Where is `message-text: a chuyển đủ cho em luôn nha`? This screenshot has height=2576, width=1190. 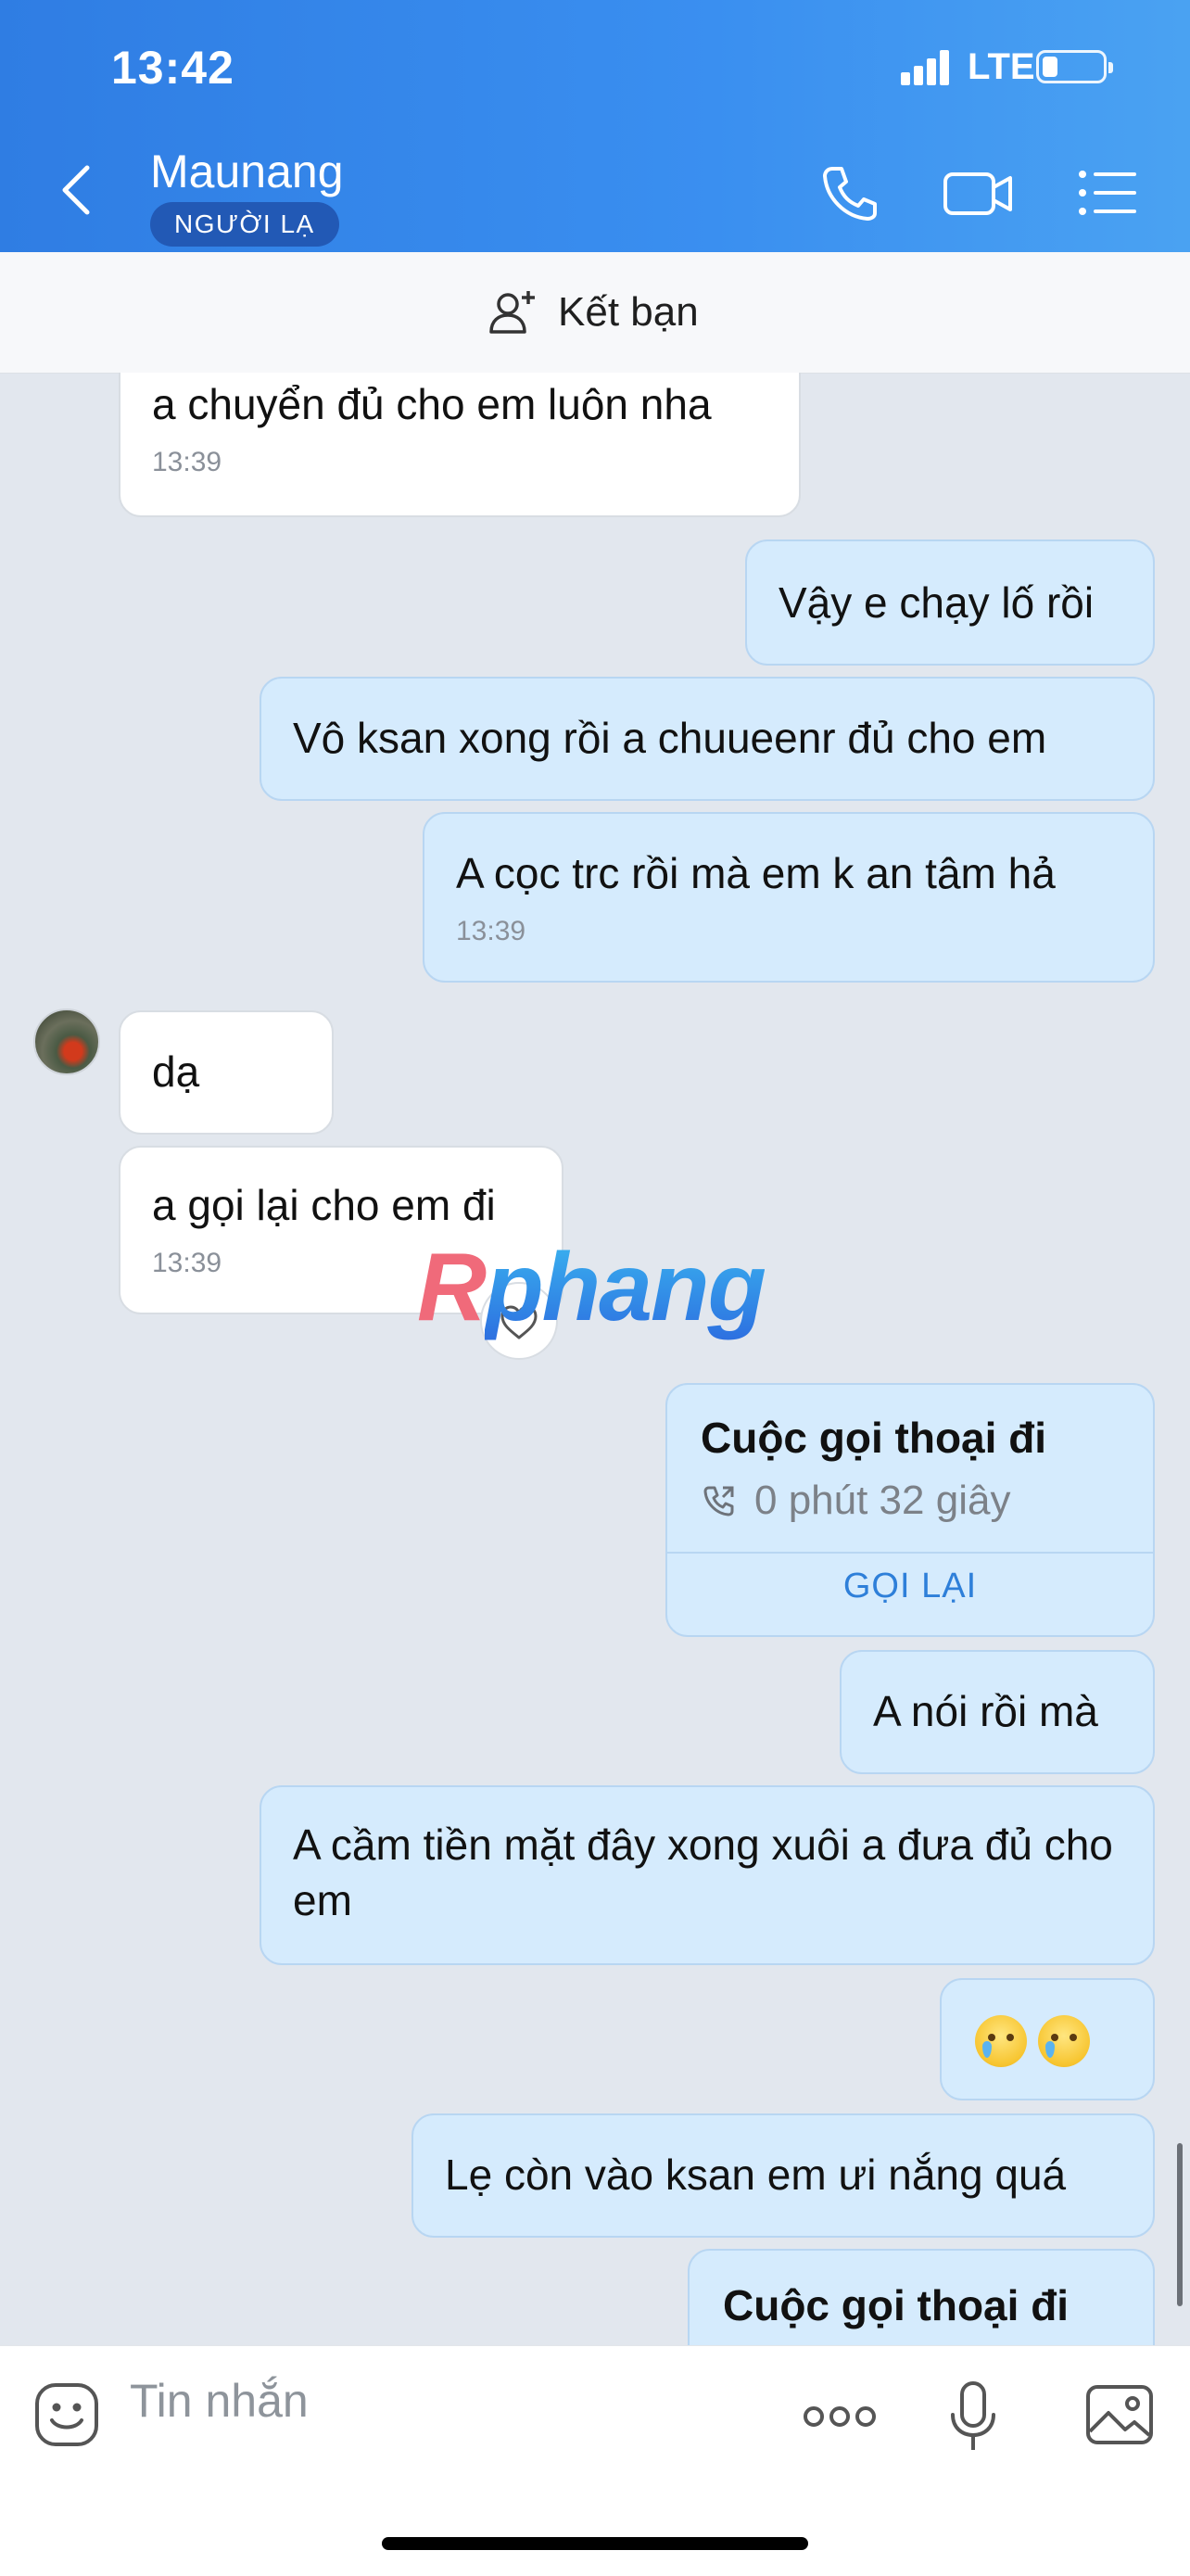
message-text: a chuyển đủ cho em luôn nha is located at coordinates (432, 404).